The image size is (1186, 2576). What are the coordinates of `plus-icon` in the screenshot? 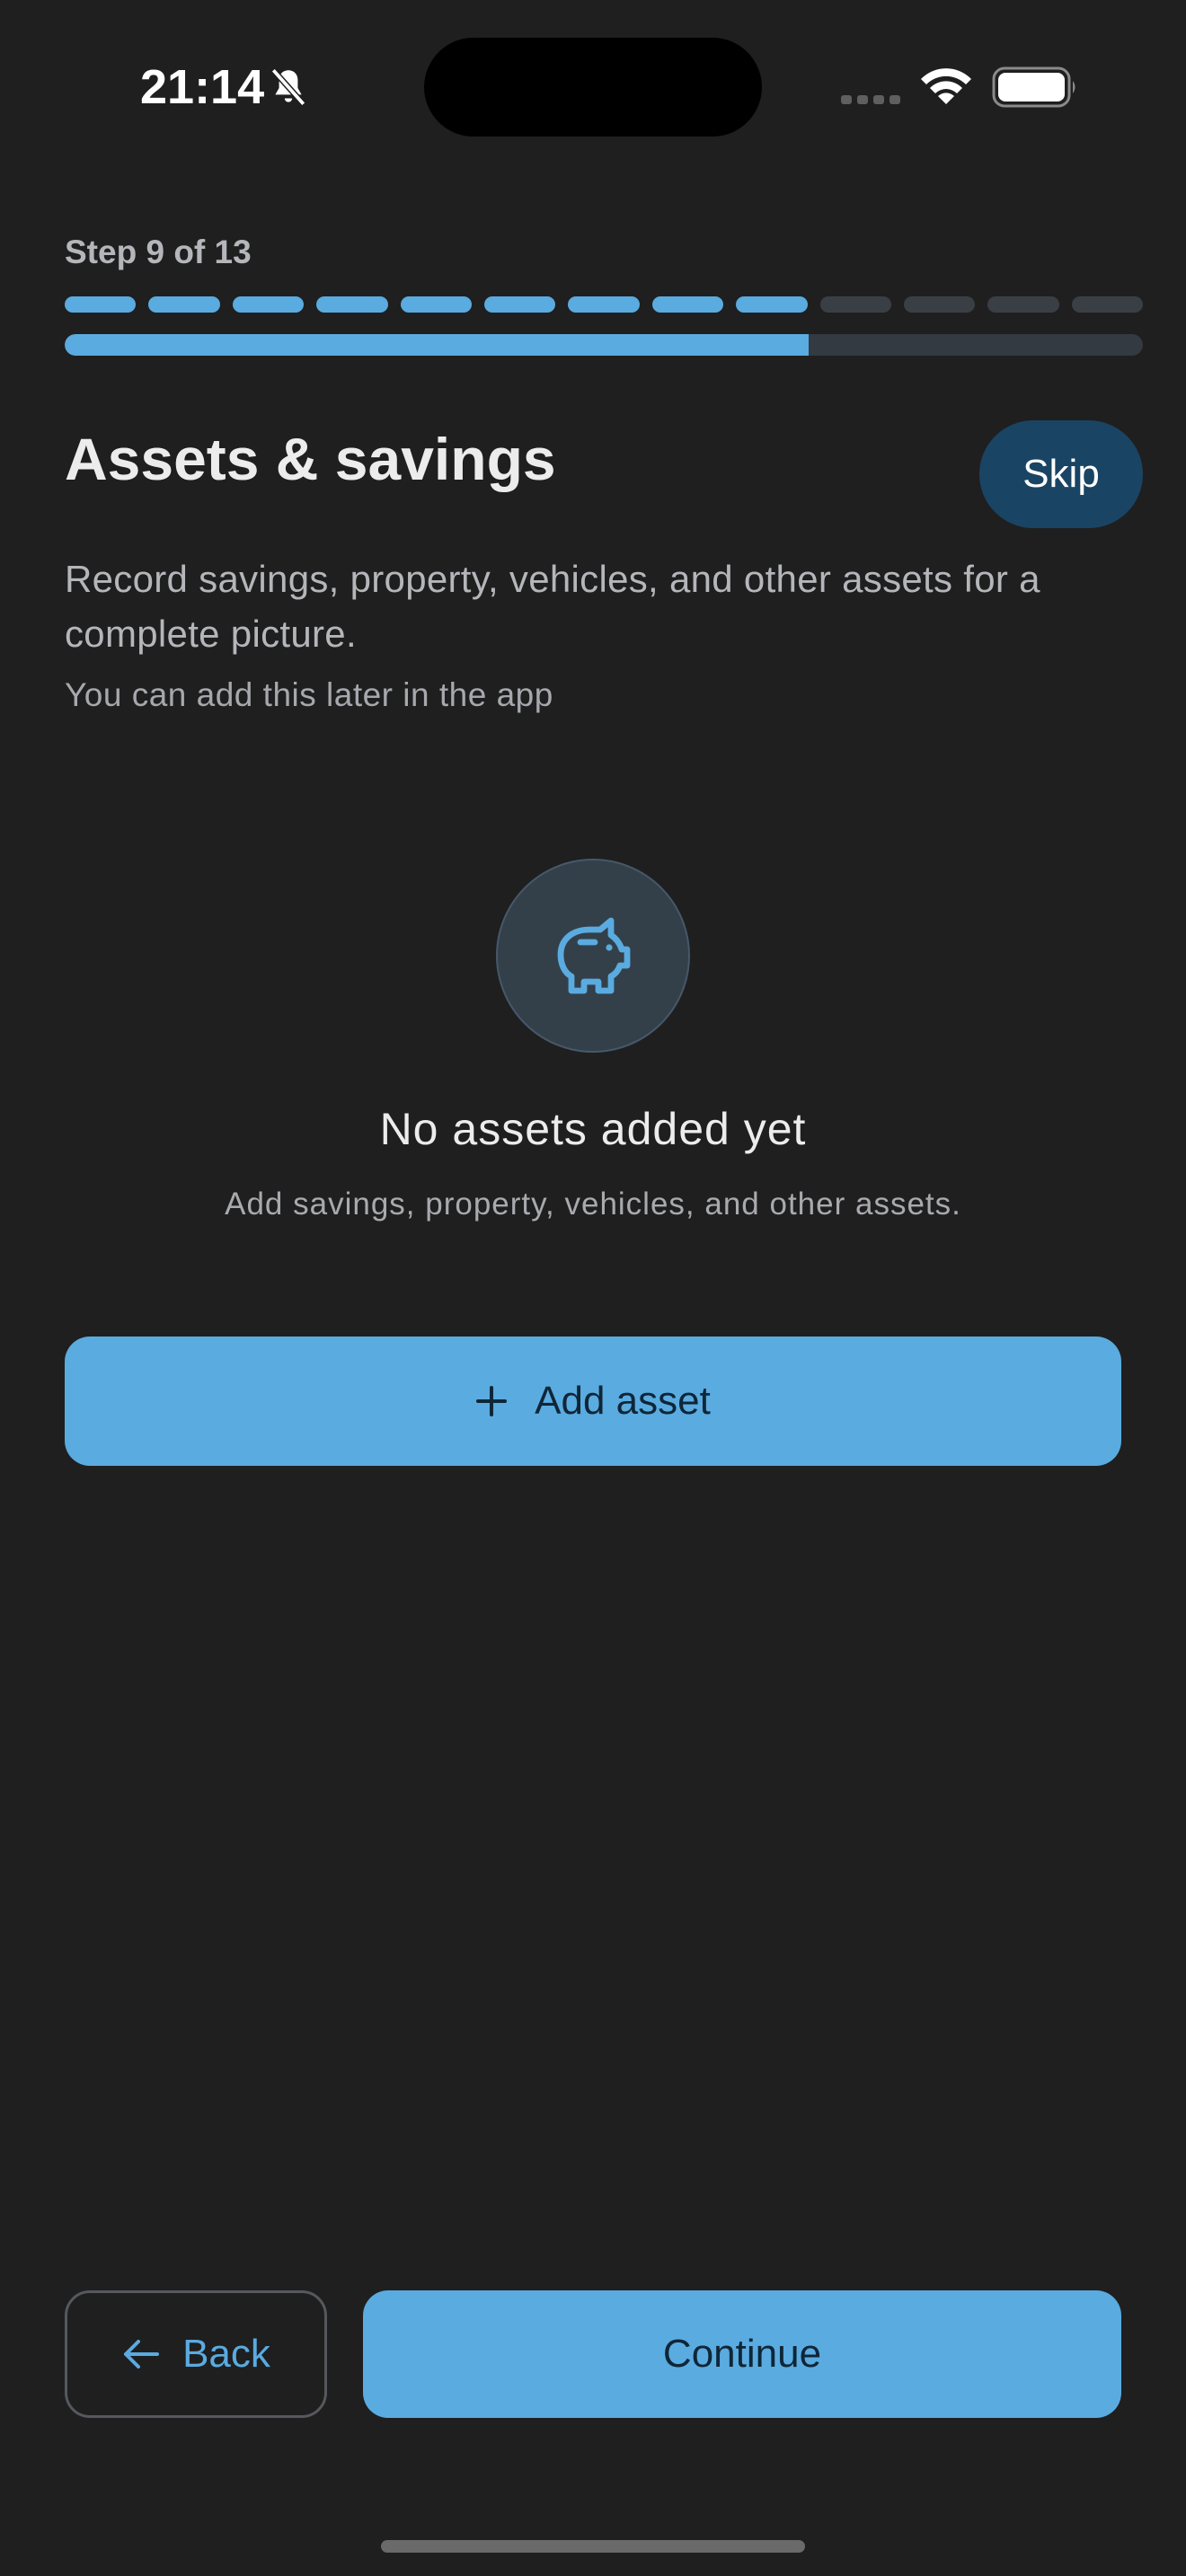 It's located at (492, 1401).